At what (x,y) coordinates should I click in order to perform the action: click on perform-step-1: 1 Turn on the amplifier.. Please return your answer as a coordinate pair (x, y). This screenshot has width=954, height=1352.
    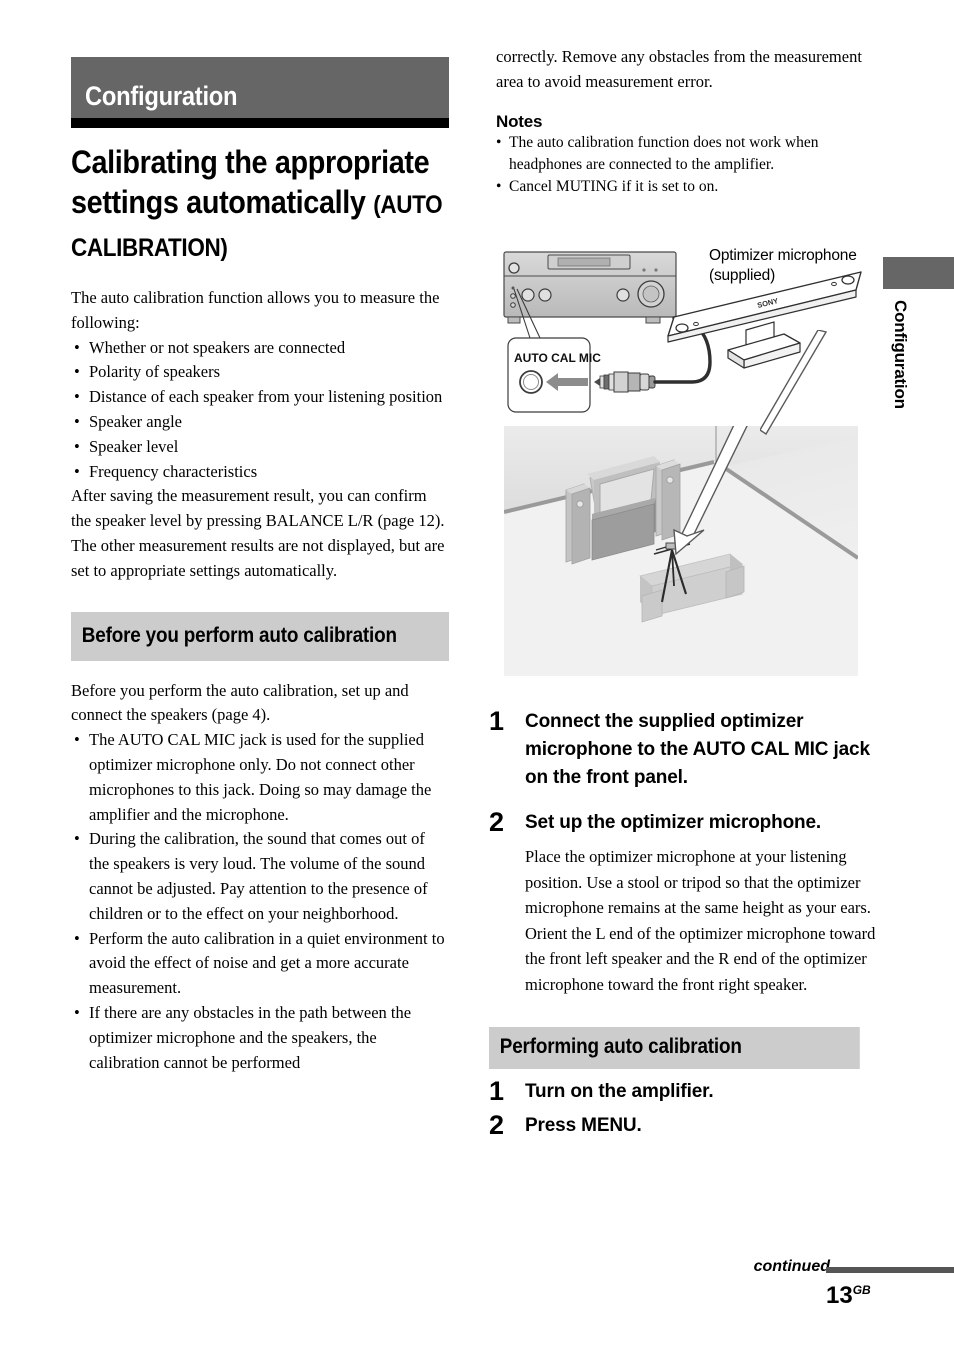
    Looking at the image, I should click on (684, 1092).